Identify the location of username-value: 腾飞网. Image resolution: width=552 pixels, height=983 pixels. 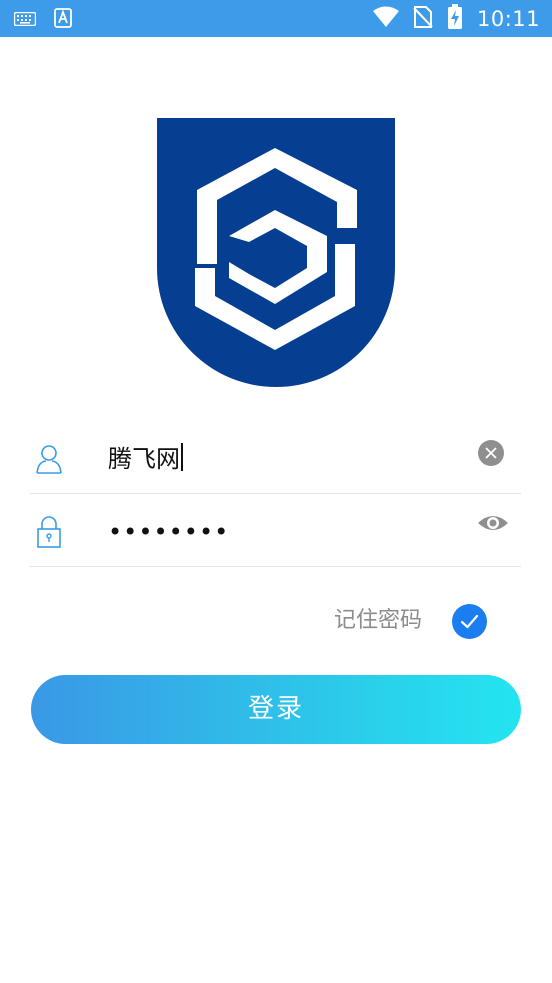
(144, 459).